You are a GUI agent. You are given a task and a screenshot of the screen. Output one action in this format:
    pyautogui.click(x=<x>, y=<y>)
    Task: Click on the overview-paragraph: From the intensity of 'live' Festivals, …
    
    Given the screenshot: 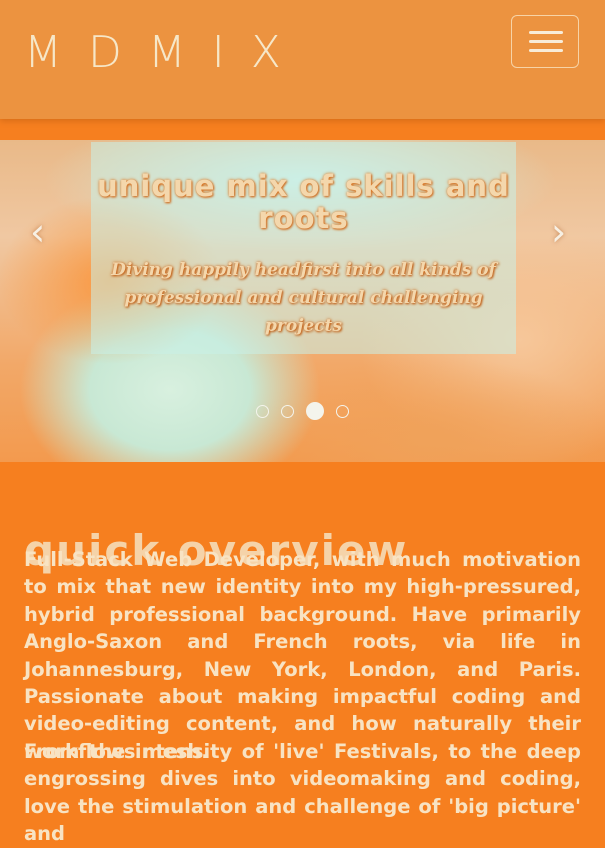 What is the action you would take?
    pyautogui.click(x=302, y=793)
    